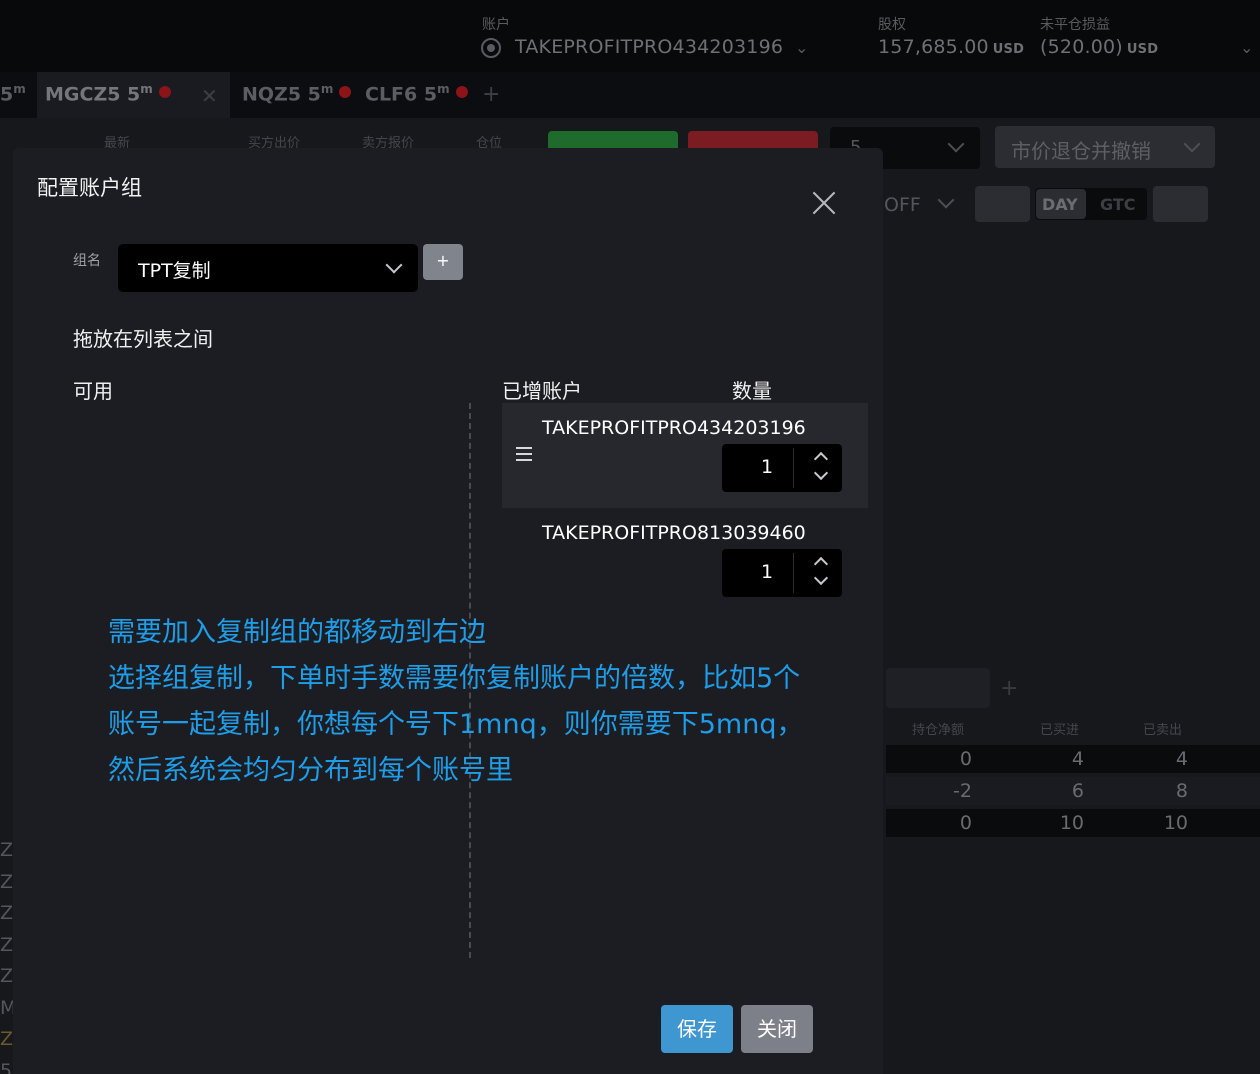 Image resolution: width=1260 pixels, height=1074 pixels. What do you see at coordinates (951, 47) in the screenshot?
I see `equity-value: 157,685.00 USD` at bounding box center [951, 47].